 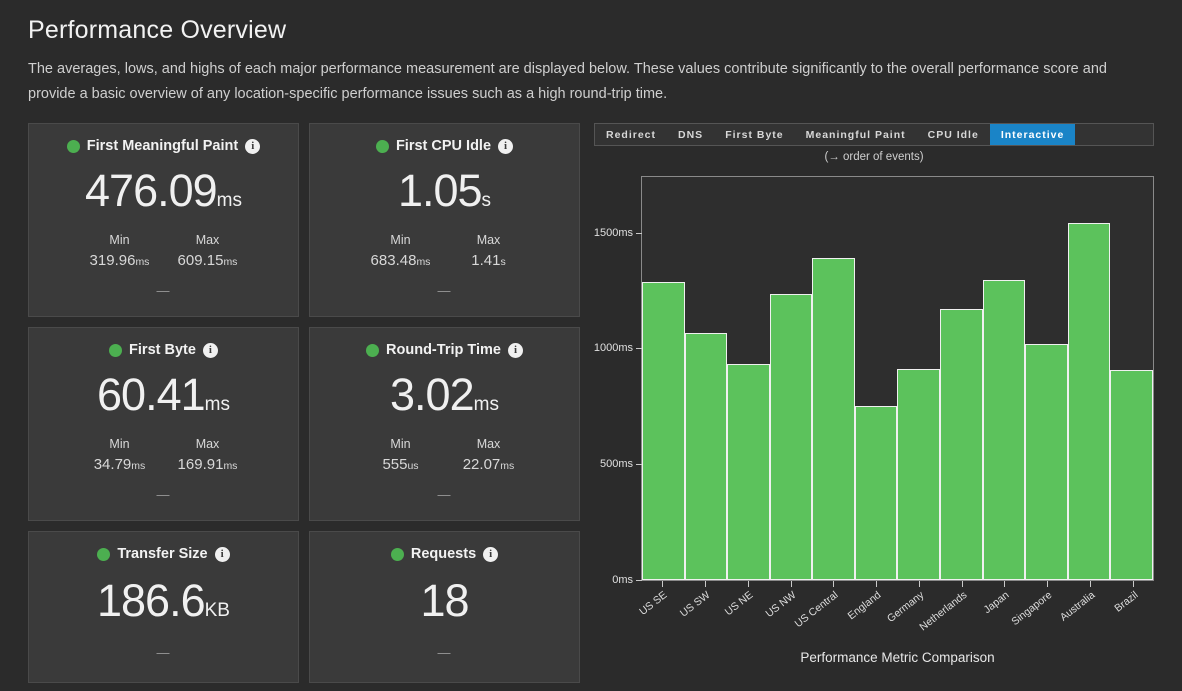 What do you see at coordinates (208, 251) in the screenshot?
I see `metric-max: Max 609.15ms` at bounding box center [208, 251].